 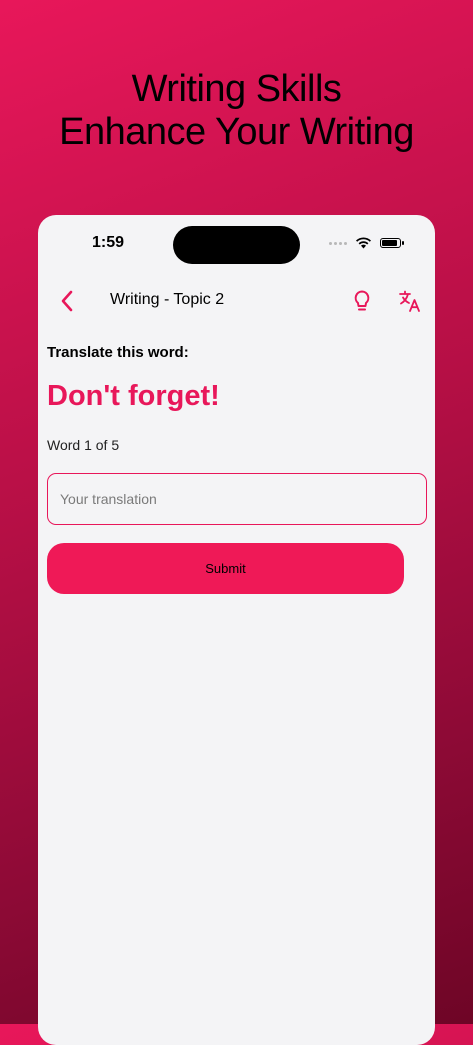 I want to click on wifi-icon, so click(x=363, y=243).